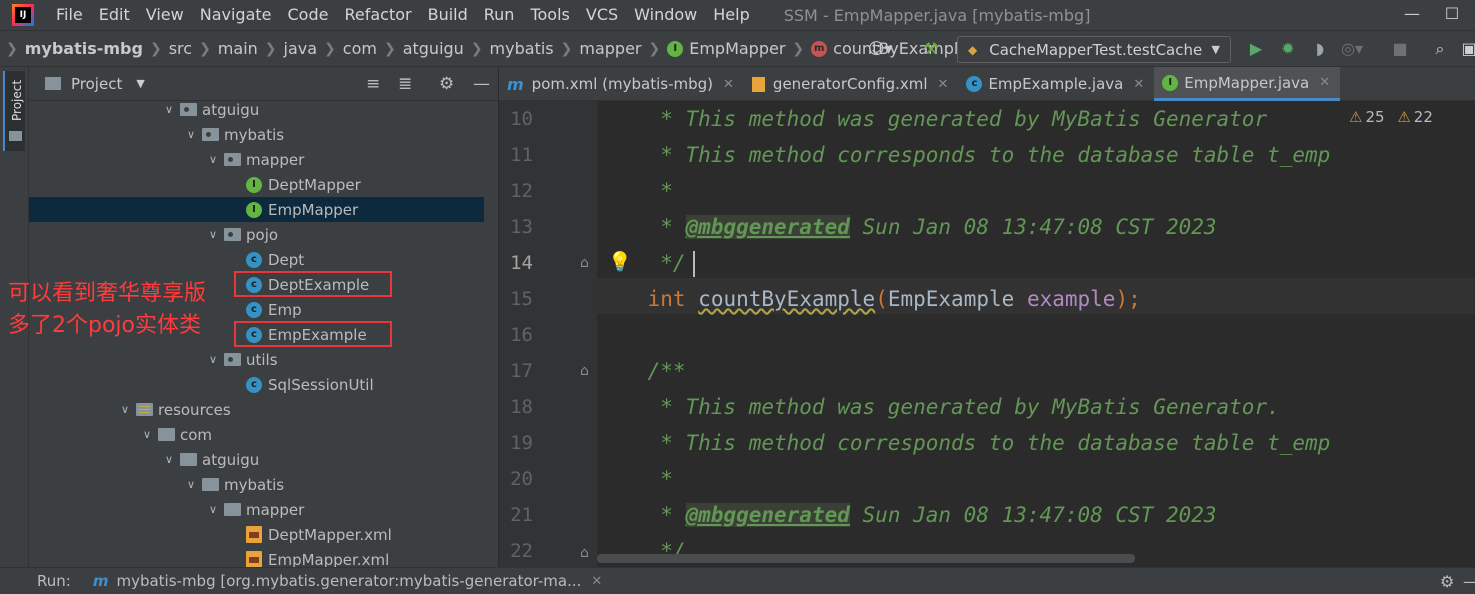 This screenshot has height=594, width=1475. Describe the element at coordinates (1391, 117) in the screenshot. I see `inspection-widget: ⚠ 25 ⚠ 22` at that location.